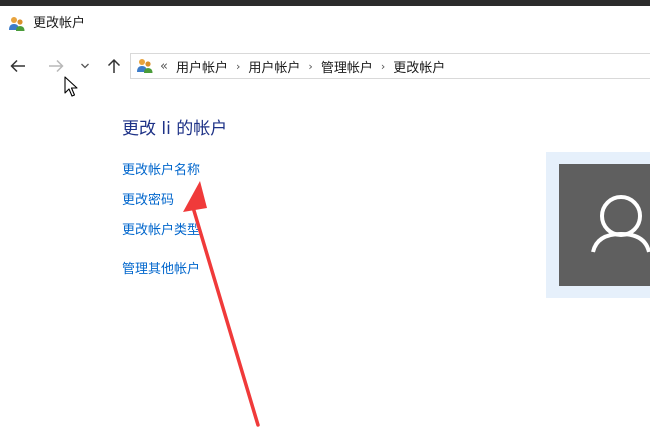  Describe the element at coordinates (195, 196) in the screenshot. I see `annotation-arrow-head` at that location.